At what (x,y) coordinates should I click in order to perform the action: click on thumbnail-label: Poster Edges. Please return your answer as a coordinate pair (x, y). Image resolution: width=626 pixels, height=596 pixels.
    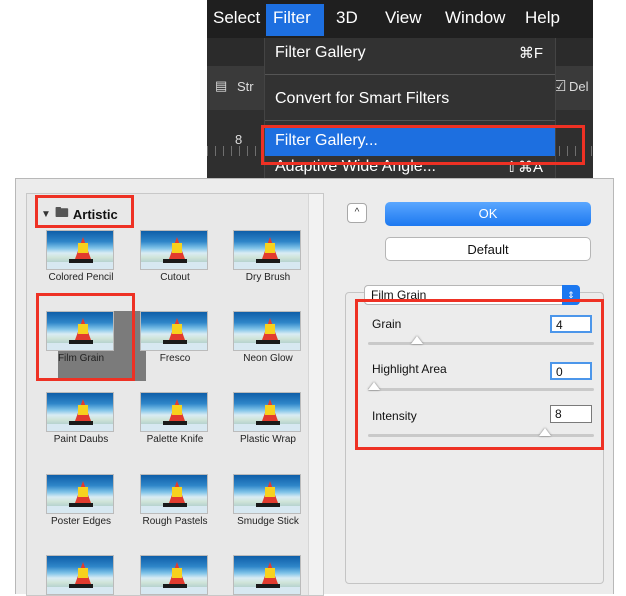
    Looking at the image, I should click on (81, 521).